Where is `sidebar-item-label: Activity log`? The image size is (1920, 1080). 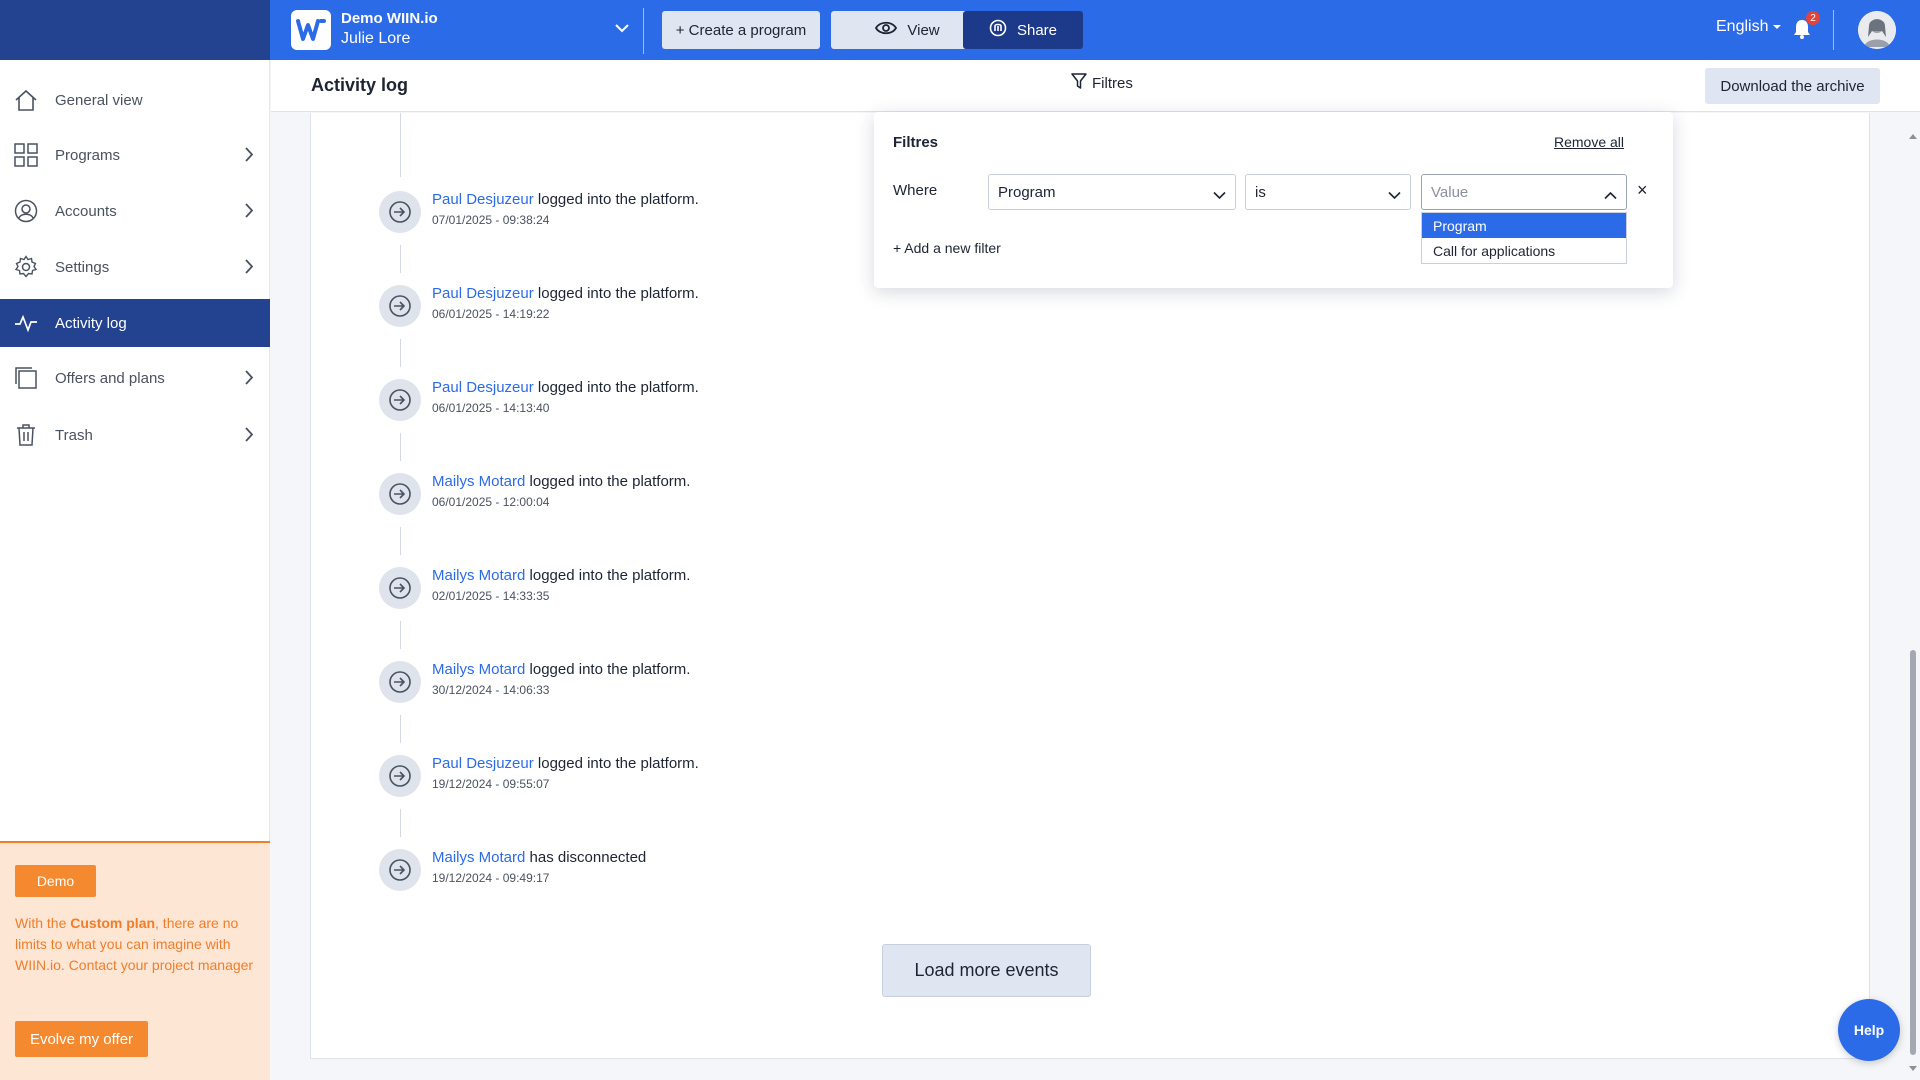
sidebar-item-label: Activity log is located at coordinates (91, 323).